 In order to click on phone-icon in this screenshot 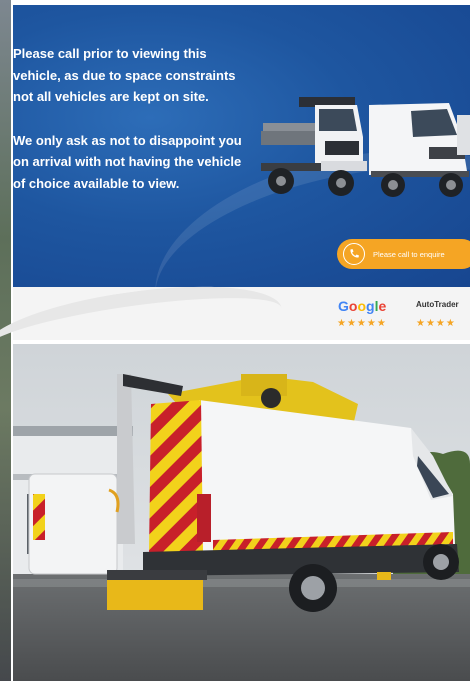, I will do `click(354, 254)`.